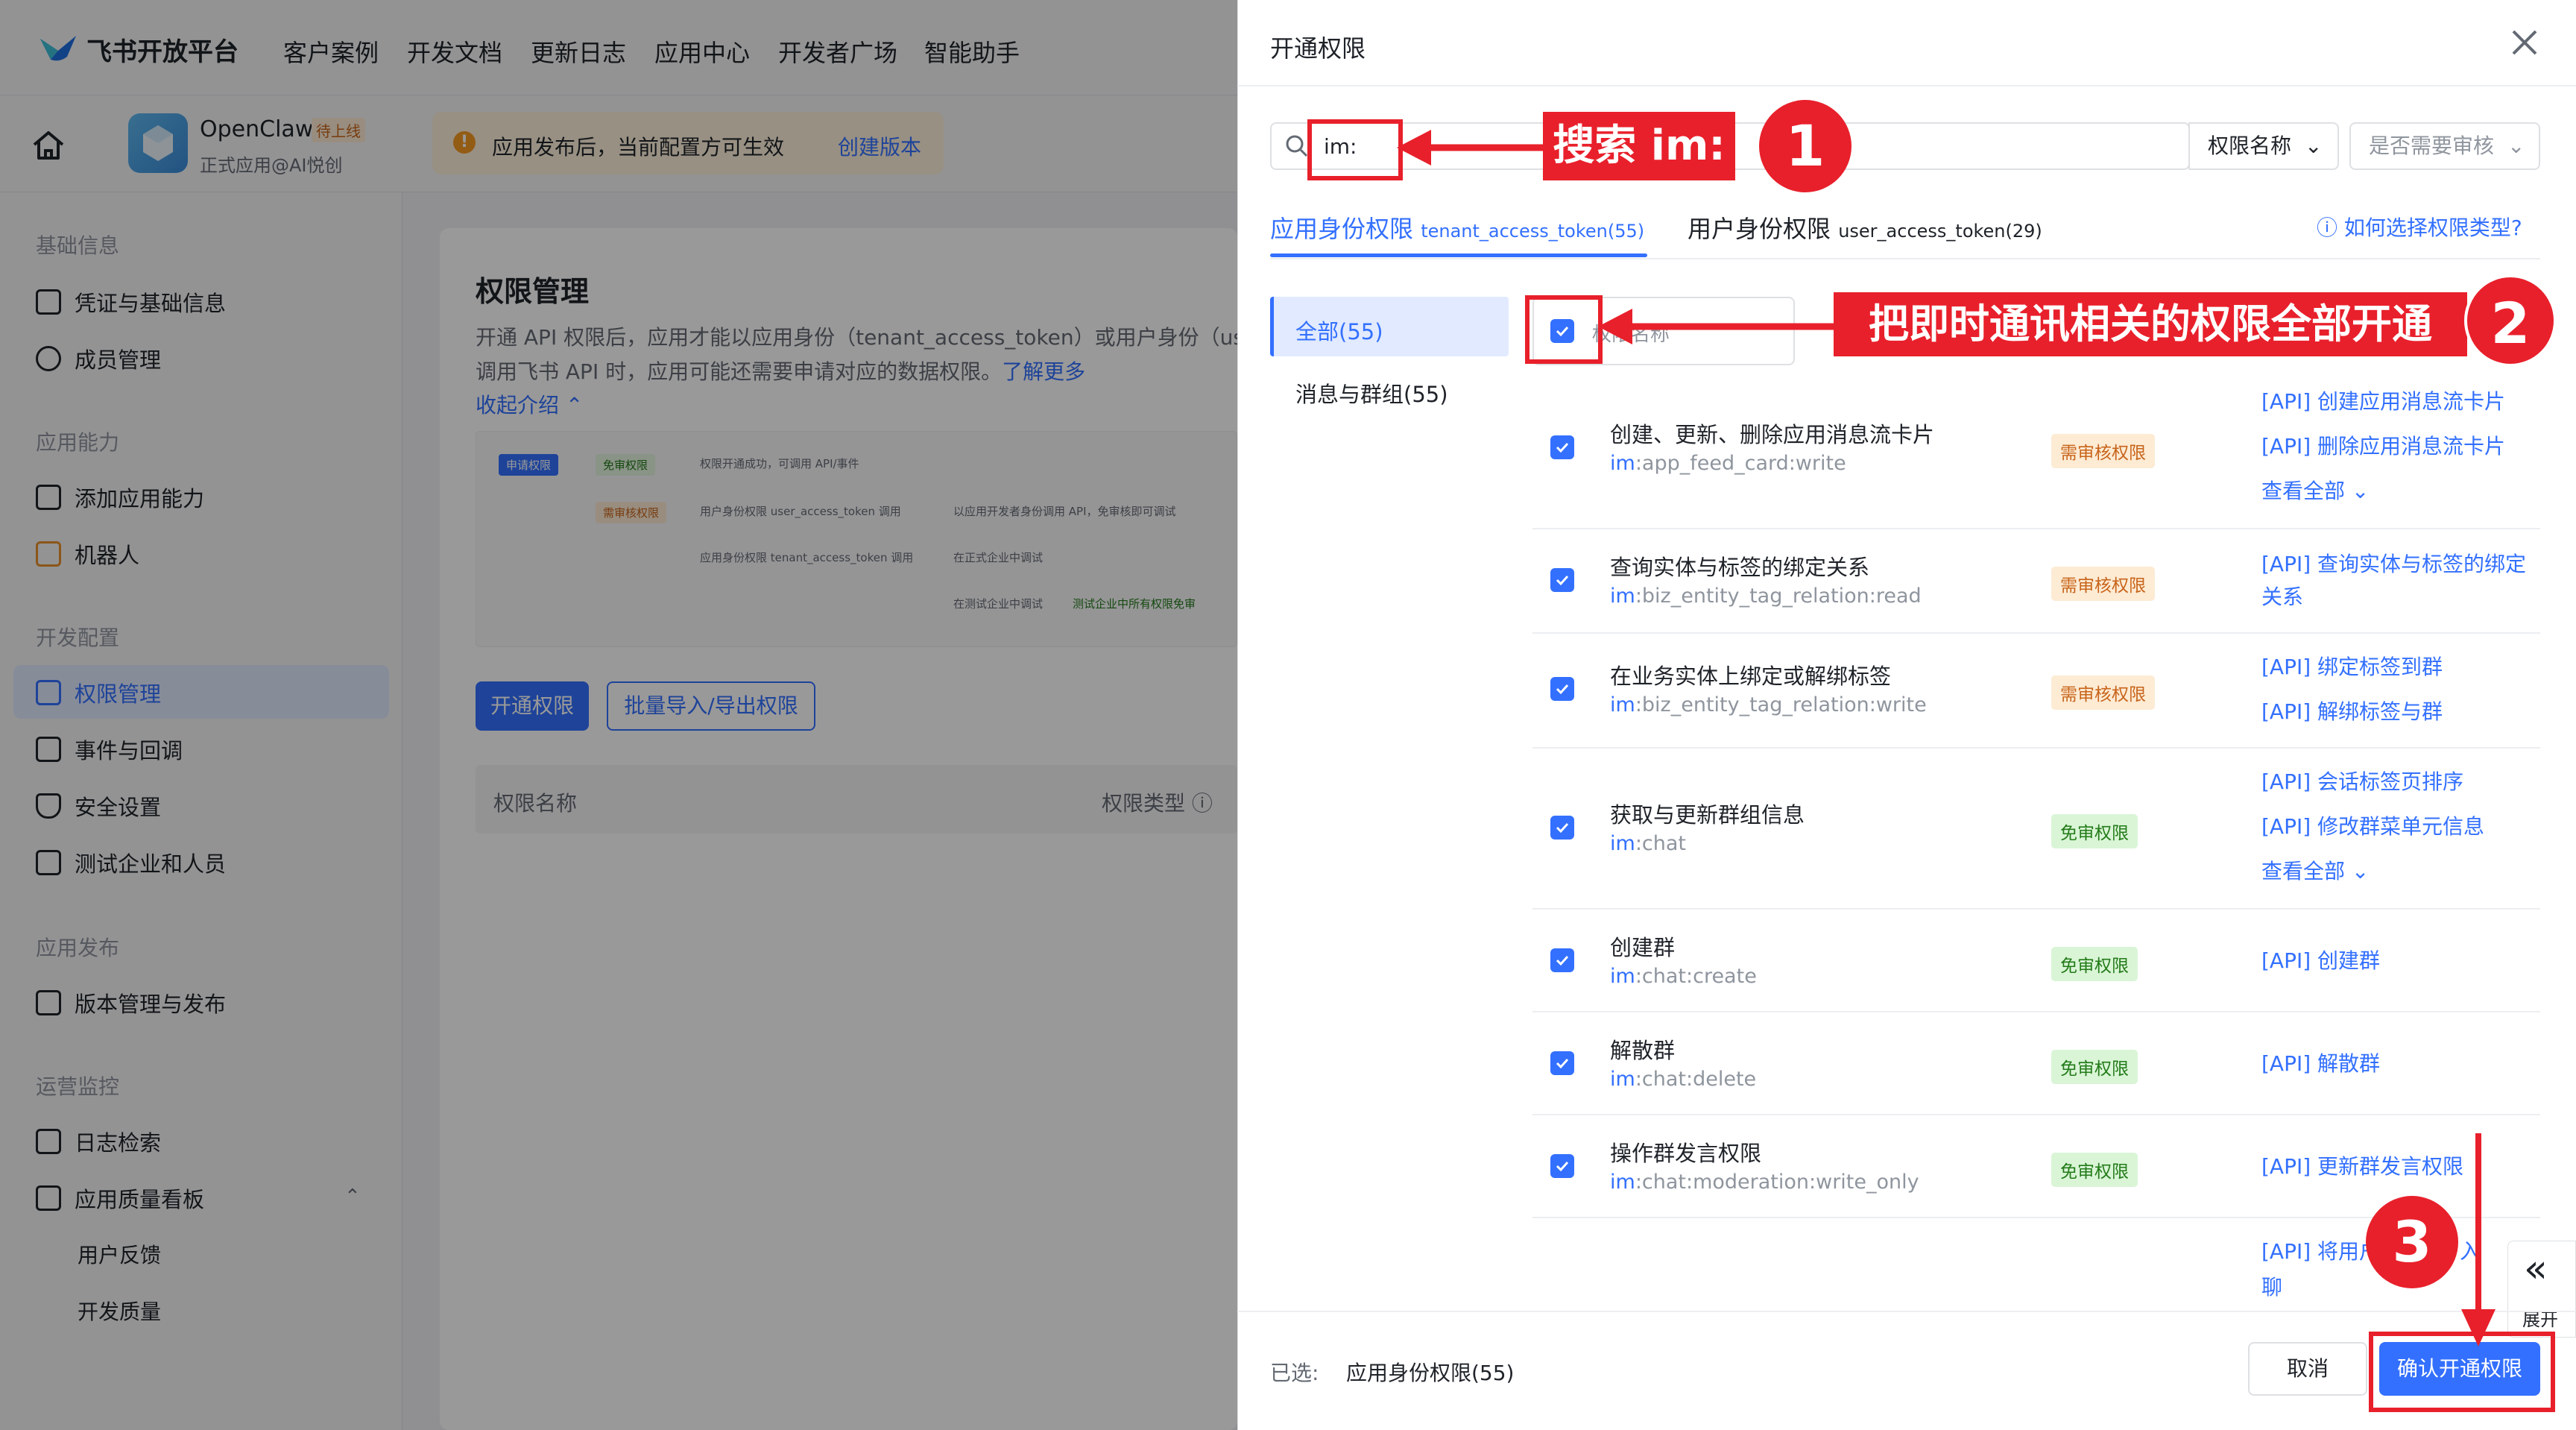 The height and width of the screenshot is (1430, 2576). Describe the element at coordinates (1686, 1153) in the screenshot. I see `permission-title: 操作群发言权限` at that location.